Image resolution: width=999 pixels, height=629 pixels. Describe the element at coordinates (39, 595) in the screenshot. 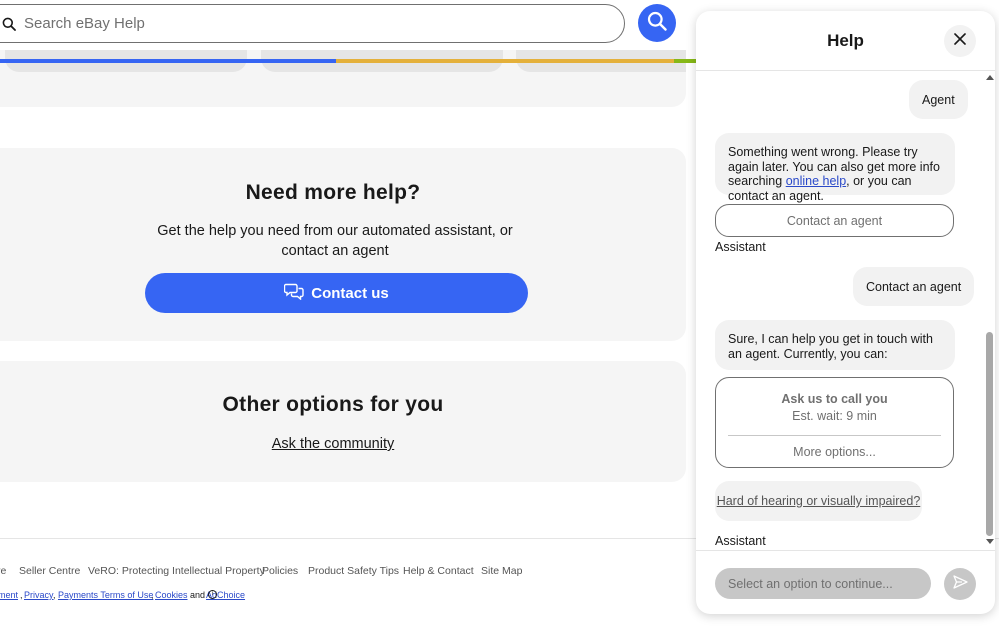

I see `legal-link-privacy: Privacy` at that location.